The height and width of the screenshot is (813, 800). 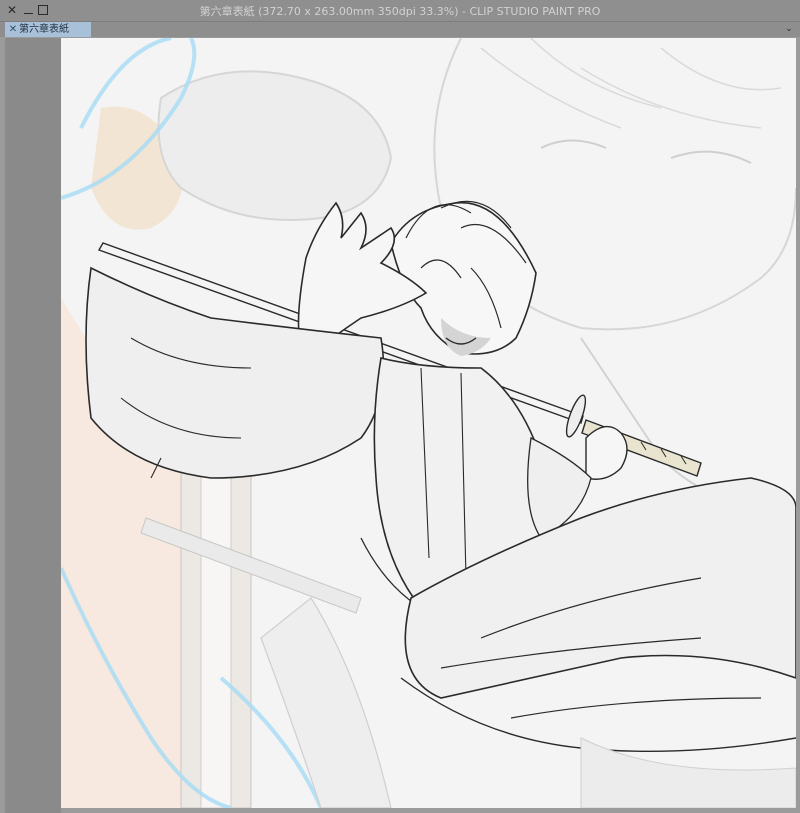 I want to click on background-hand, so click(x=275, y=145).